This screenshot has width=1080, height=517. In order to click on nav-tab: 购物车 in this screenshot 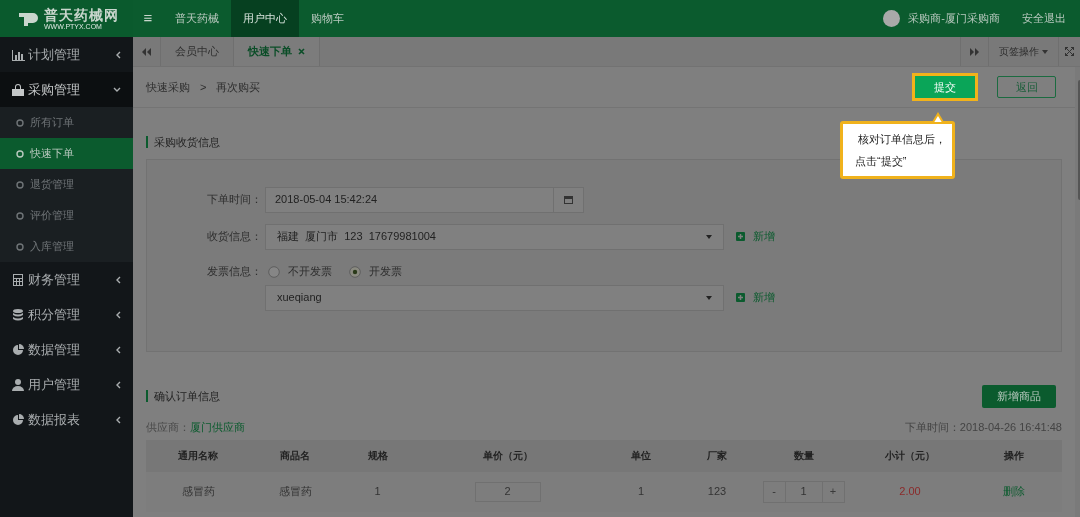, I will do `click(327, 18)`.